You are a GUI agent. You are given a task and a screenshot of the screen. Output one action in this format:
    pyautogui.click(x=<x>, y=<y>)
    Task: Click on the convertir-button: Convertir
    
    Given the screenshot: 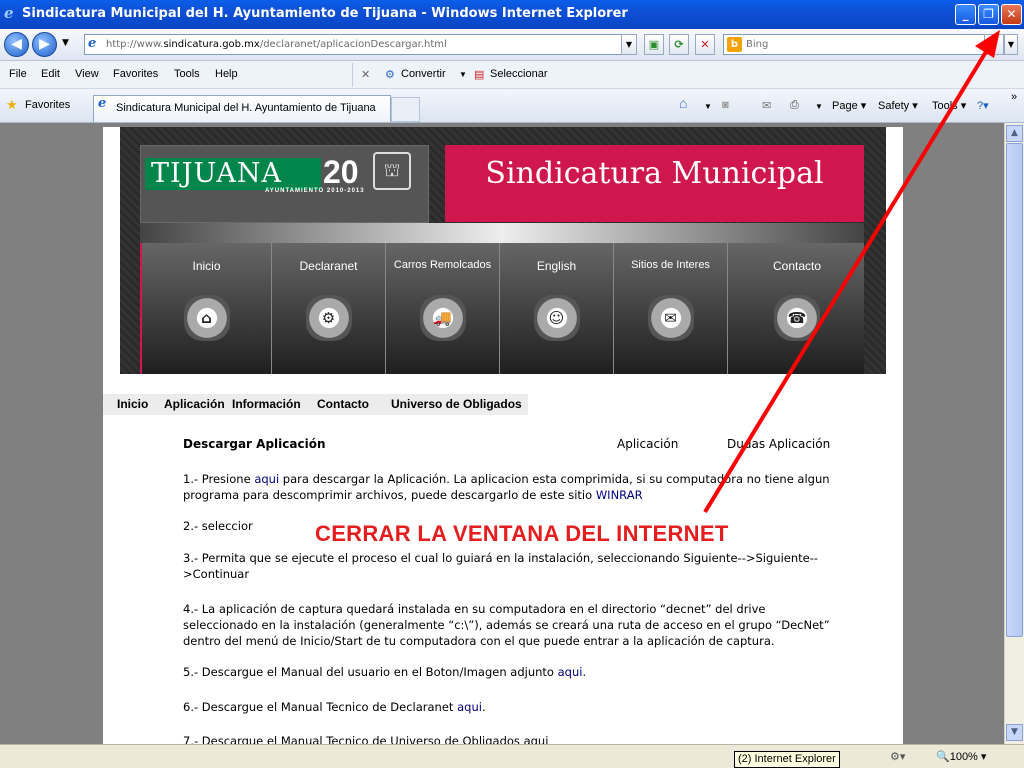 What is the action you would take?
    pyautogui.click(x=423, y=74)
    